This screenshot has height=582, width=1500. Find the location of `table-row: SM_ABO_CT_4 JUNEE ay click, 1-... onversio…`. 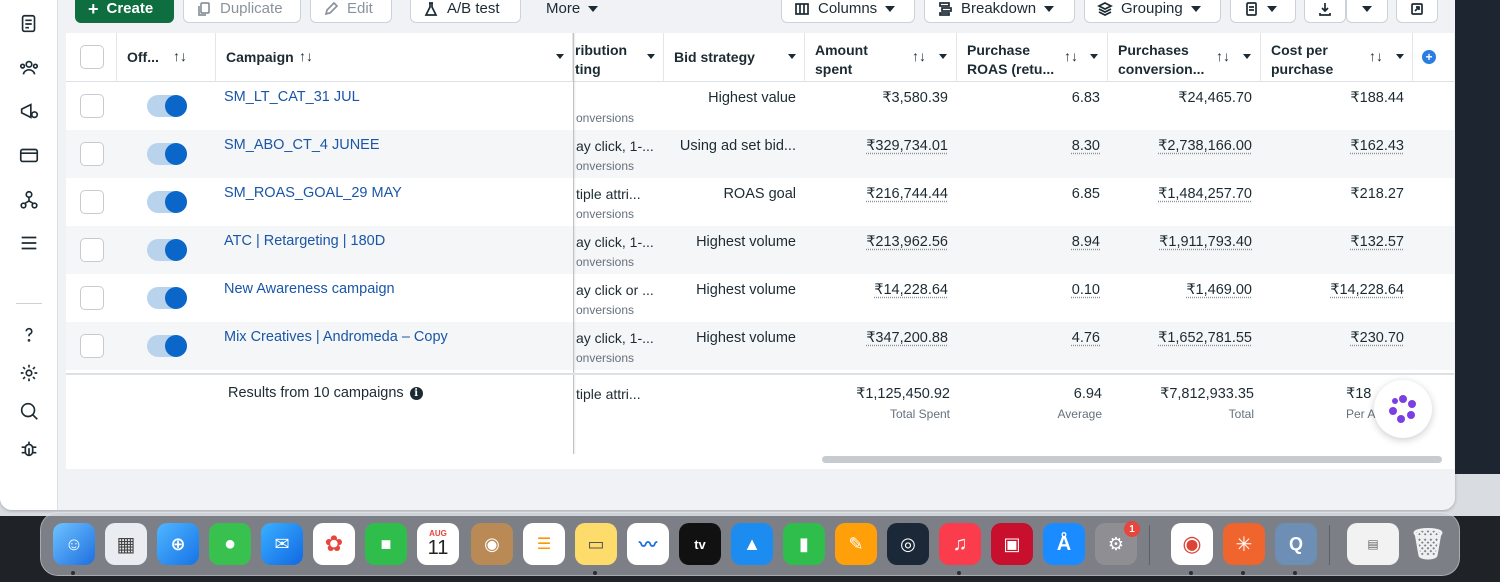

table-row: SM_ABO_CT_4 JUNEE ay click, 1-... onversio… is located at coordinates (760, 154).